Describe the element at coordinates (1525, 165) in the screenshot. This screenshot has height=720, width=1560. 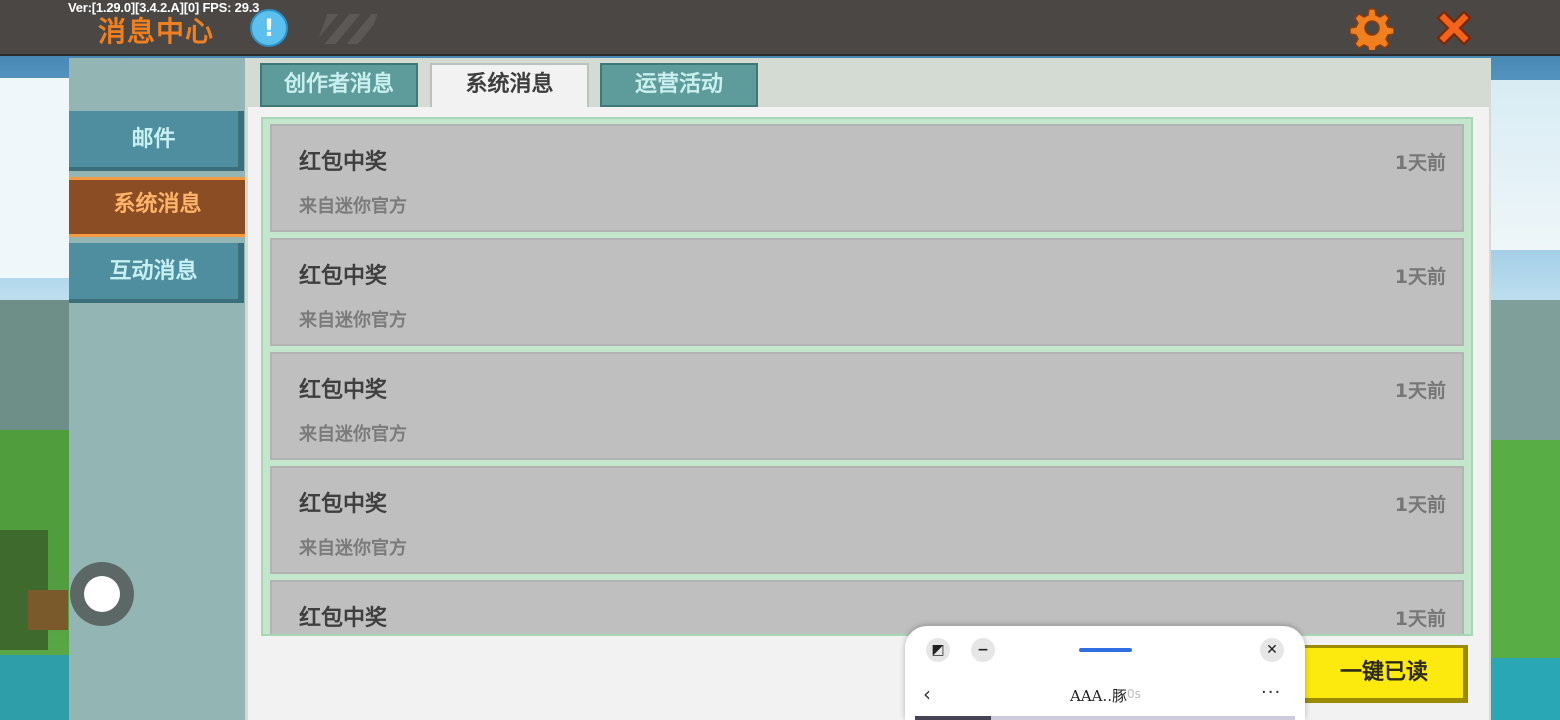
I see `cloud-right` at that location.